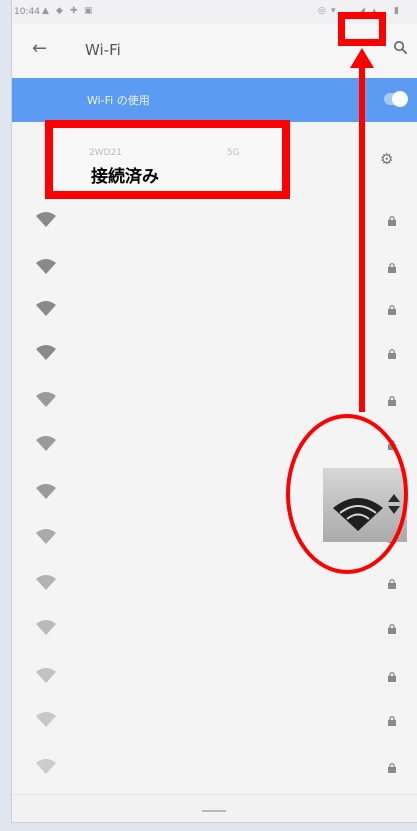 Image resolution: width=417 pixels, height=831 pixels. What do you see at coordinates (45, 11) in the screenshot?
I see `notification-icon: ▲` at bounding box center [45, 11].